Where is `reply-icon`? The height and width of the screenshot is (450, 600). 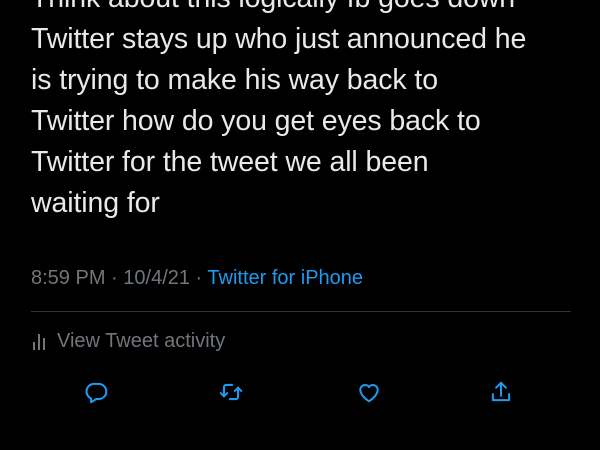
reply-icon is located at coordinates (96, 394).